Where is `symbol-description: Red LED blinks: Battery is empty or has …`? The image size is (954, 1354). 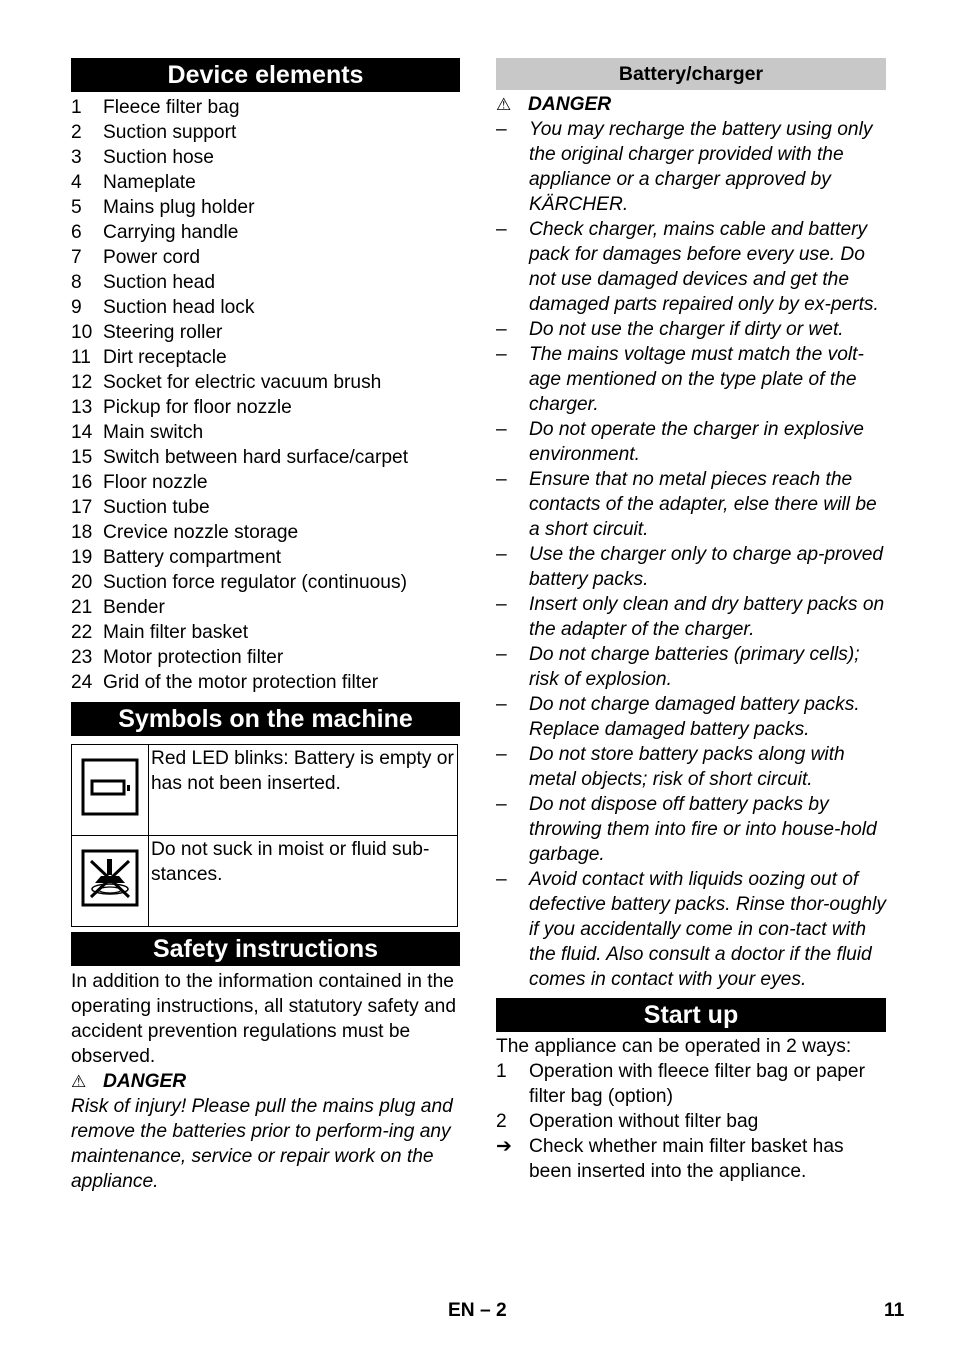
symbol-description: Red LED blinks: Battery is empty or has … is located at coordinates (303, 790).